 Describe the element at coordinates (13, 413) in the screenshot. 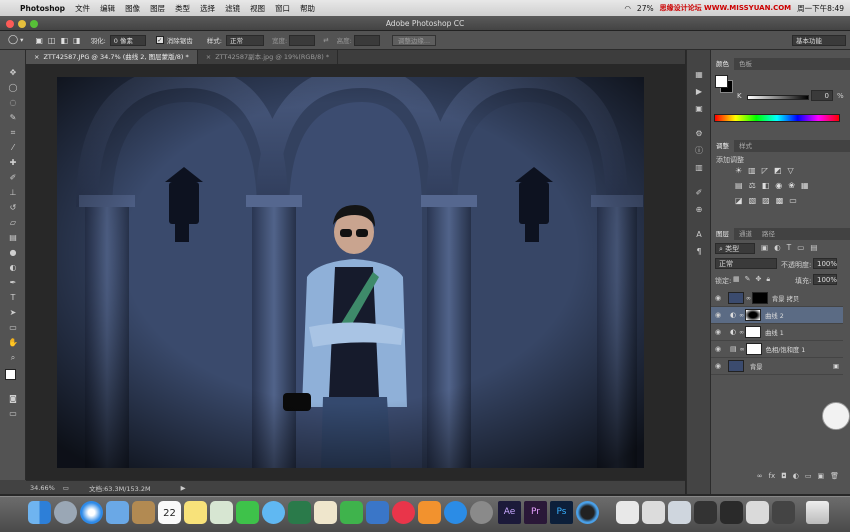

I see `screen-mode-icon: ▭` at that location.